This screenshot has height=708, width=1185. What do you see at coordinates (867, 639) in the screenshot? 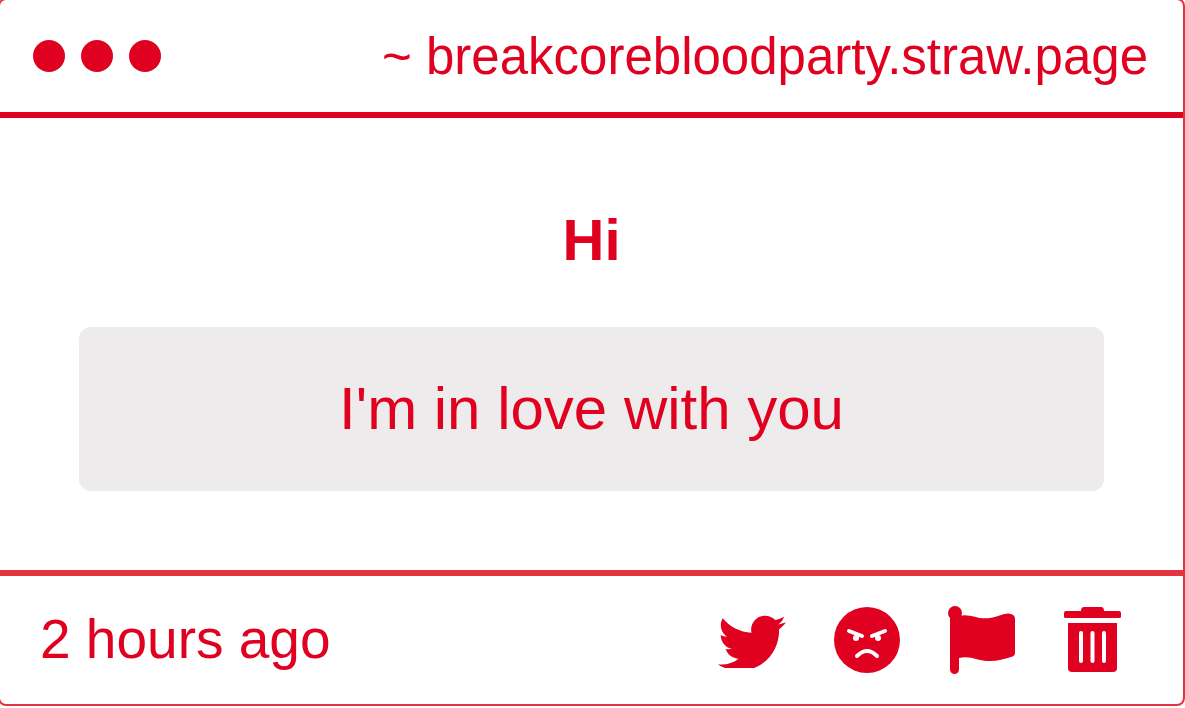
I see `angry-face-icon` at bounding box center [867, 639].